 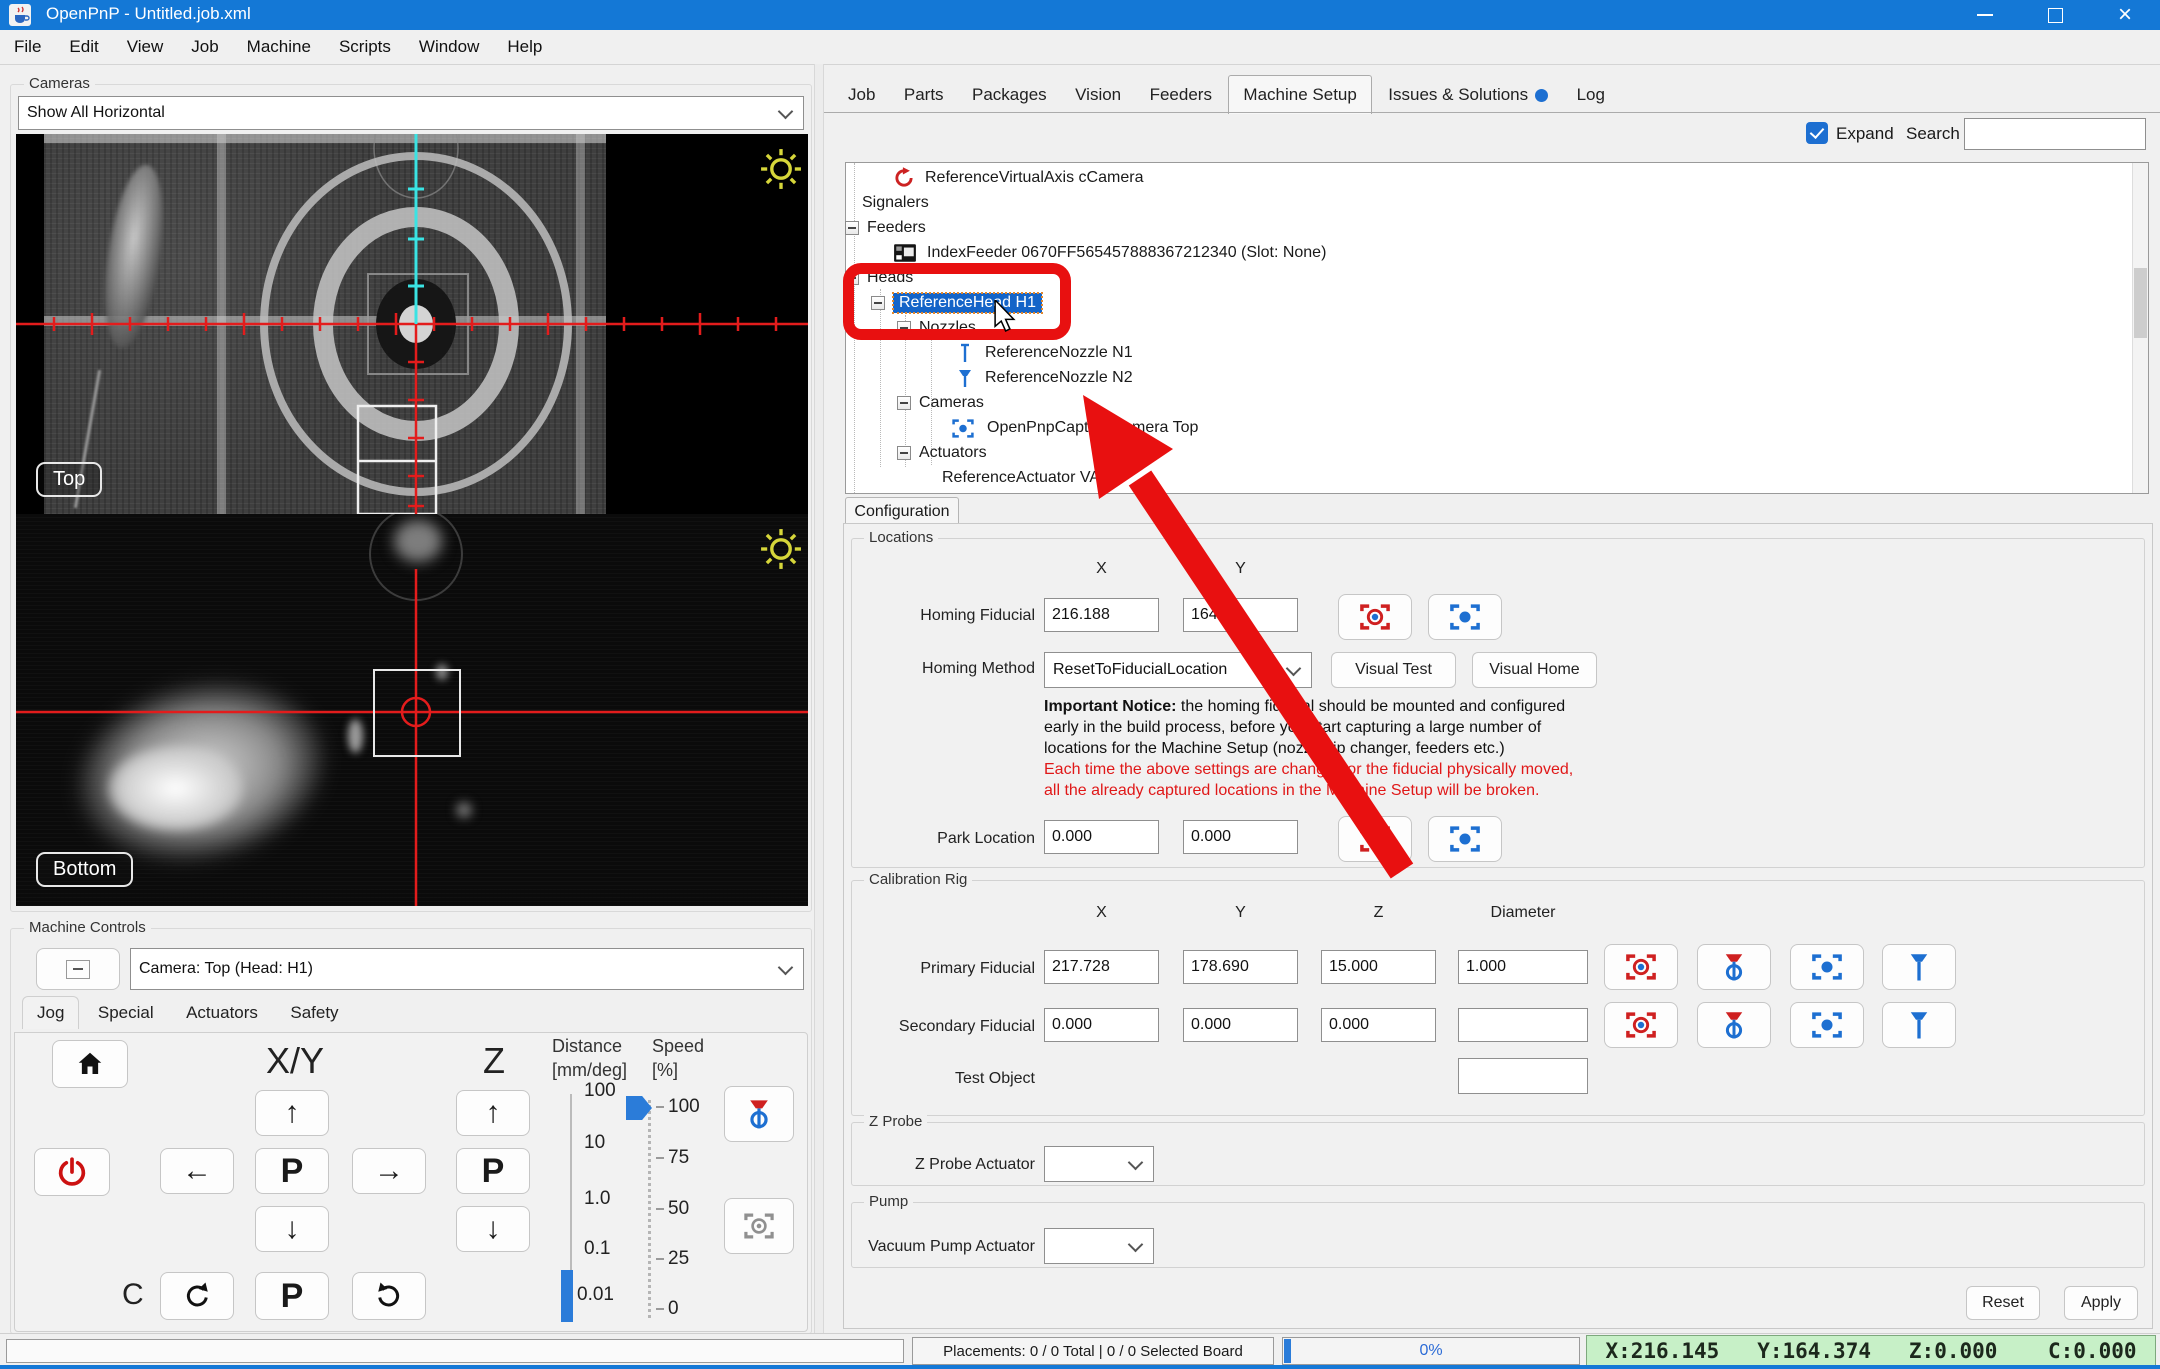 What do you see at coordinates (1240, 837) in the screenshot?
I see `park-y-input` at bounding box center [1240, 837].